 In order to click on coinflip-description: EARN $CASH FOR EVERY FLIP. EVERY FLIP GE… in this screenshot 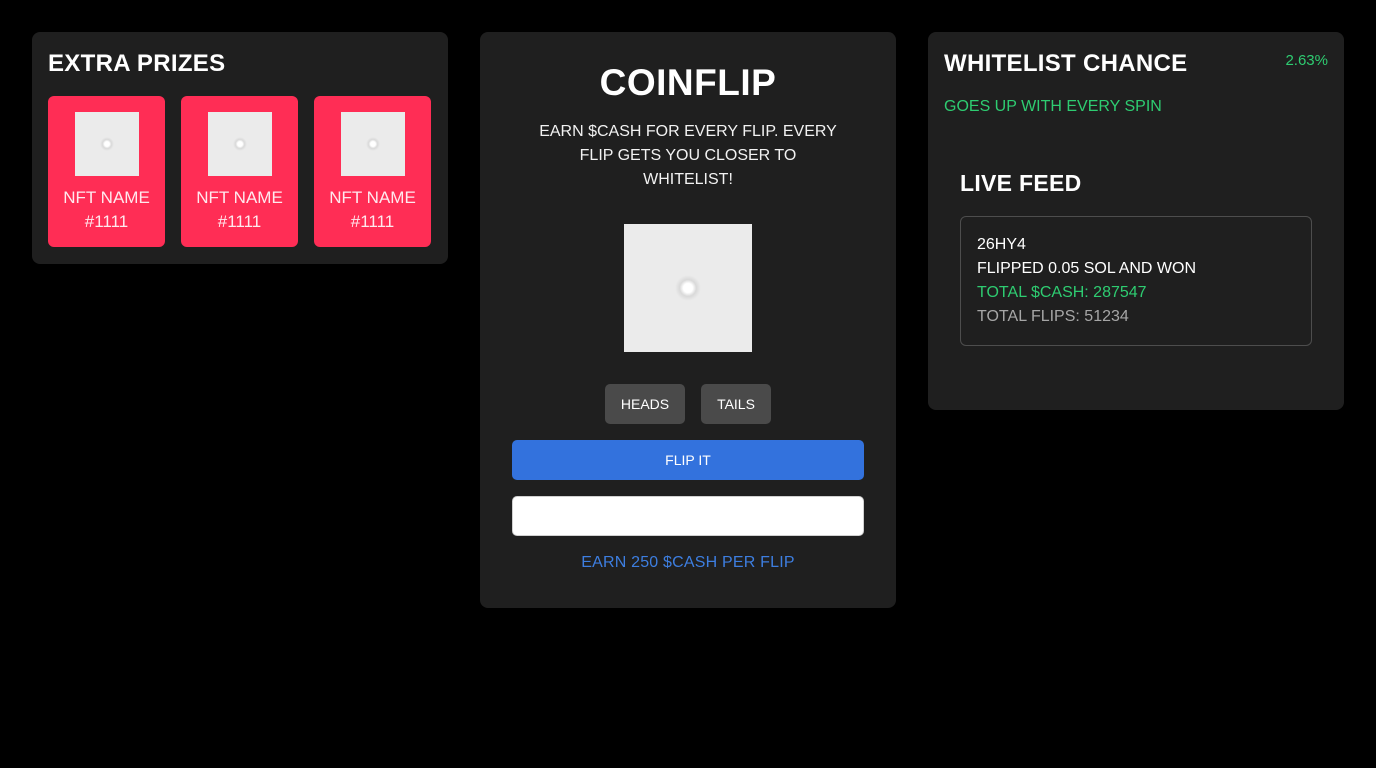, I will do `click(688, 155)`.